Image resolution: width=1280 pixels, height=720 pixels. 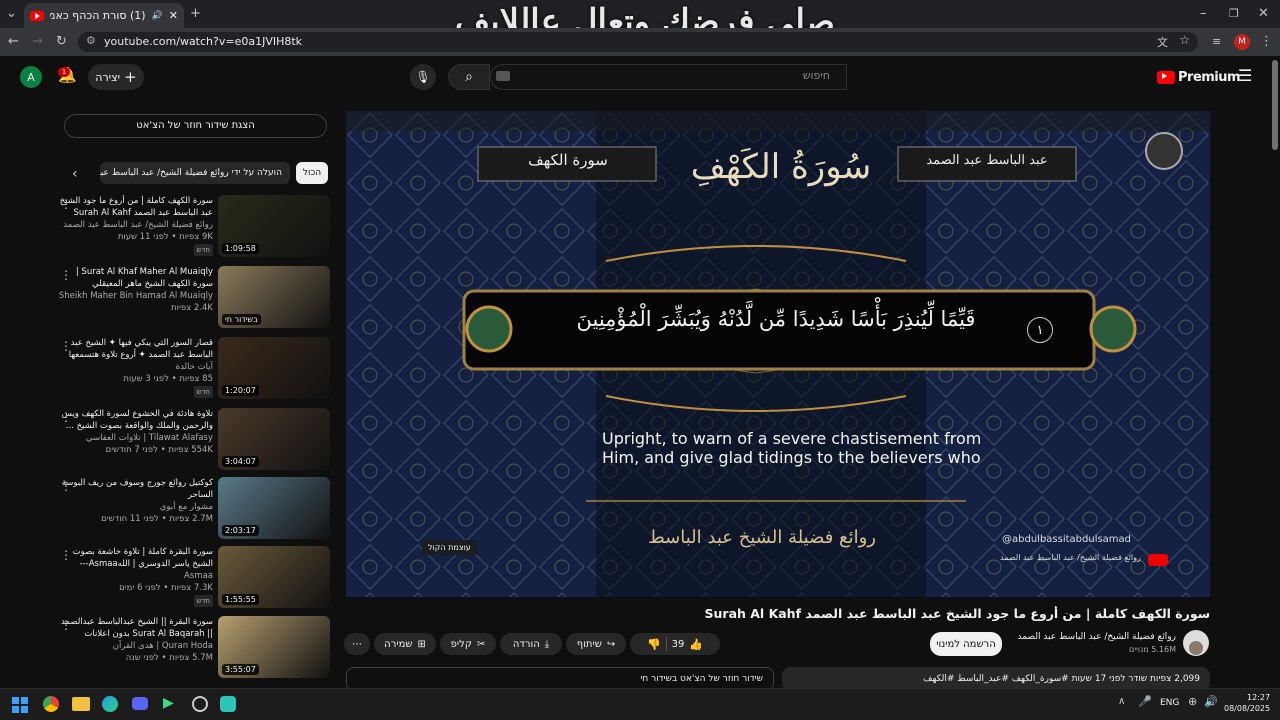 What do you see at coordinates (110, 704) in the screenshot?
I see `edge-icon` at bounding box center [110, 704].